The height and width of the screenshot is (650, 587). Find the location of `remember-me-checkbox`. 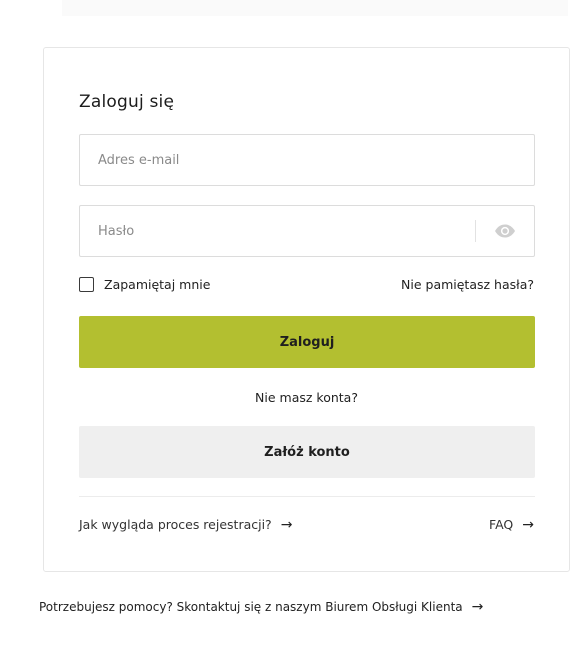

remember-me-checkbox is located at coordinates (86, 284).